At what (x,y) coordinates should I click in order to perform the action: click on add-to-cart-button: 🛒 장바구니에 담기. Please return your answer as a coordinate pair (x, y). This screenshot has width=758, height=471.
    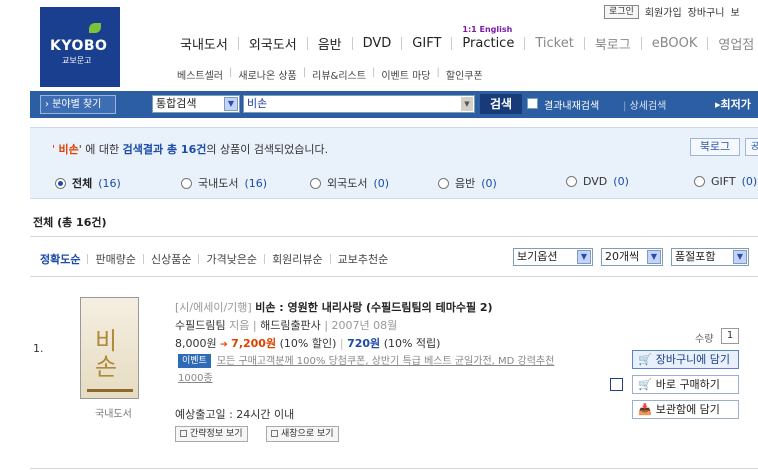
    Looking at the image, I should click on (685, 359).